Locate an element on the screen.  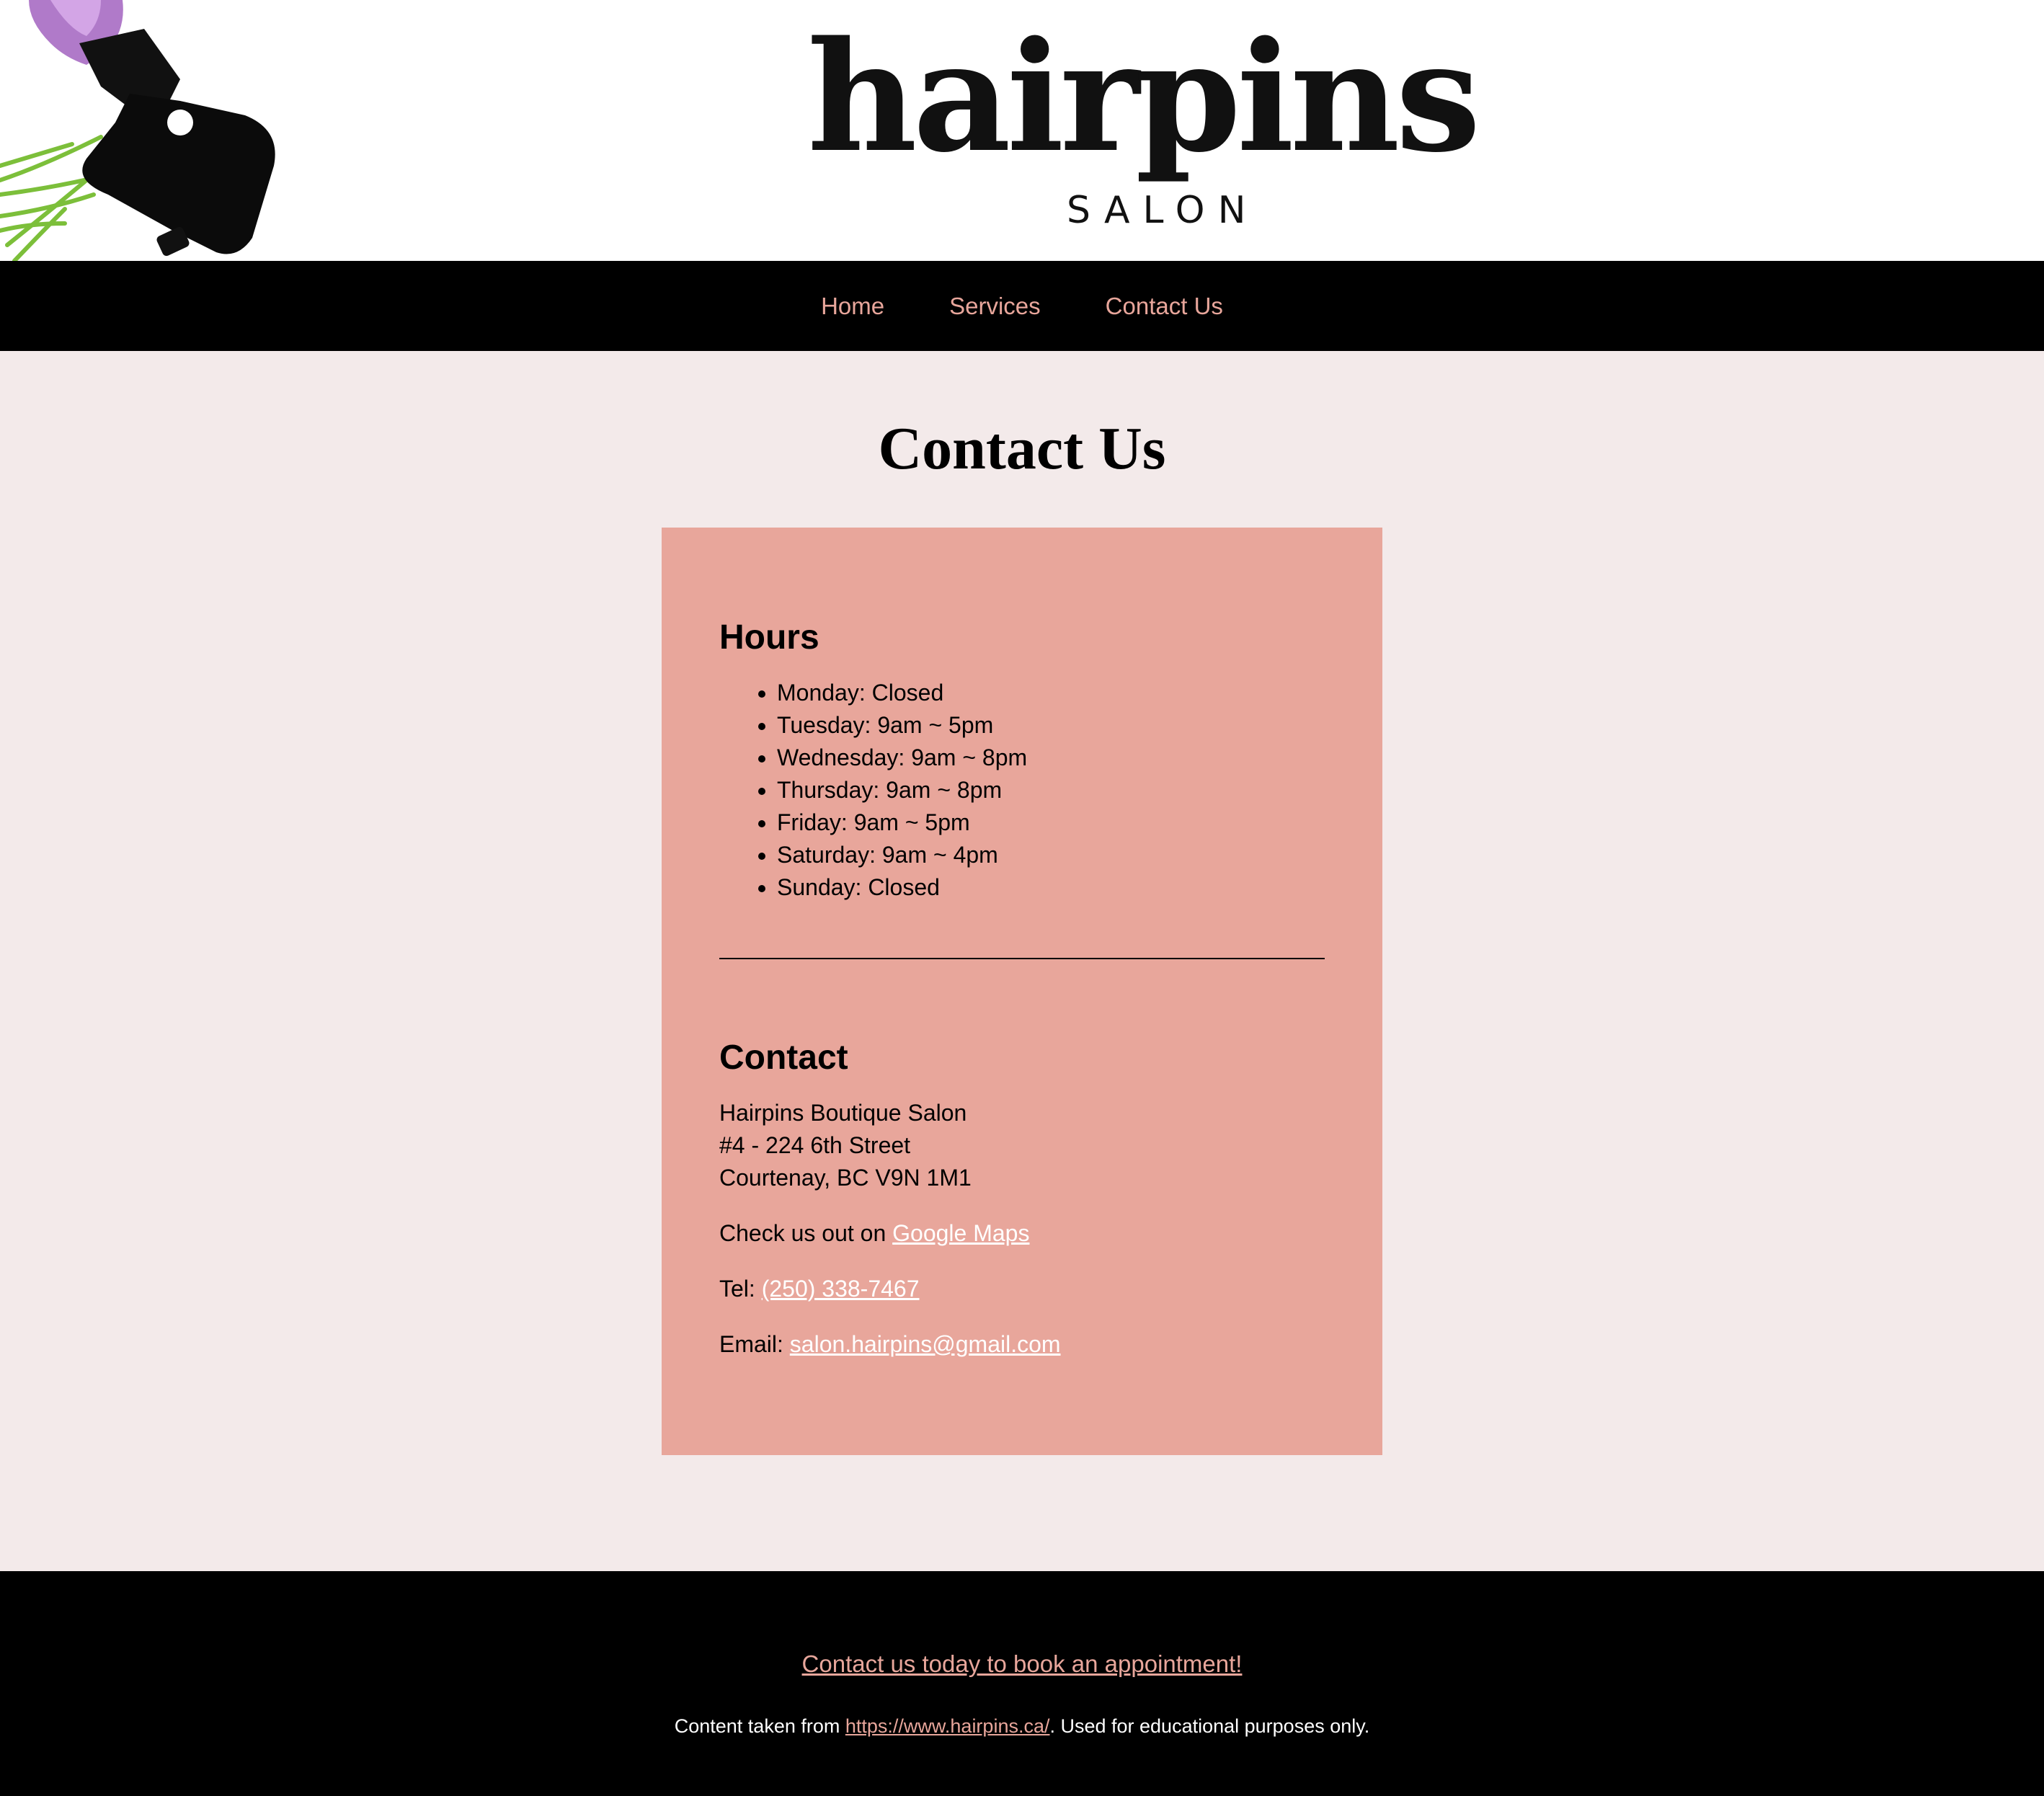
contact-heading: Contact is located at coordinates (784, 1058).